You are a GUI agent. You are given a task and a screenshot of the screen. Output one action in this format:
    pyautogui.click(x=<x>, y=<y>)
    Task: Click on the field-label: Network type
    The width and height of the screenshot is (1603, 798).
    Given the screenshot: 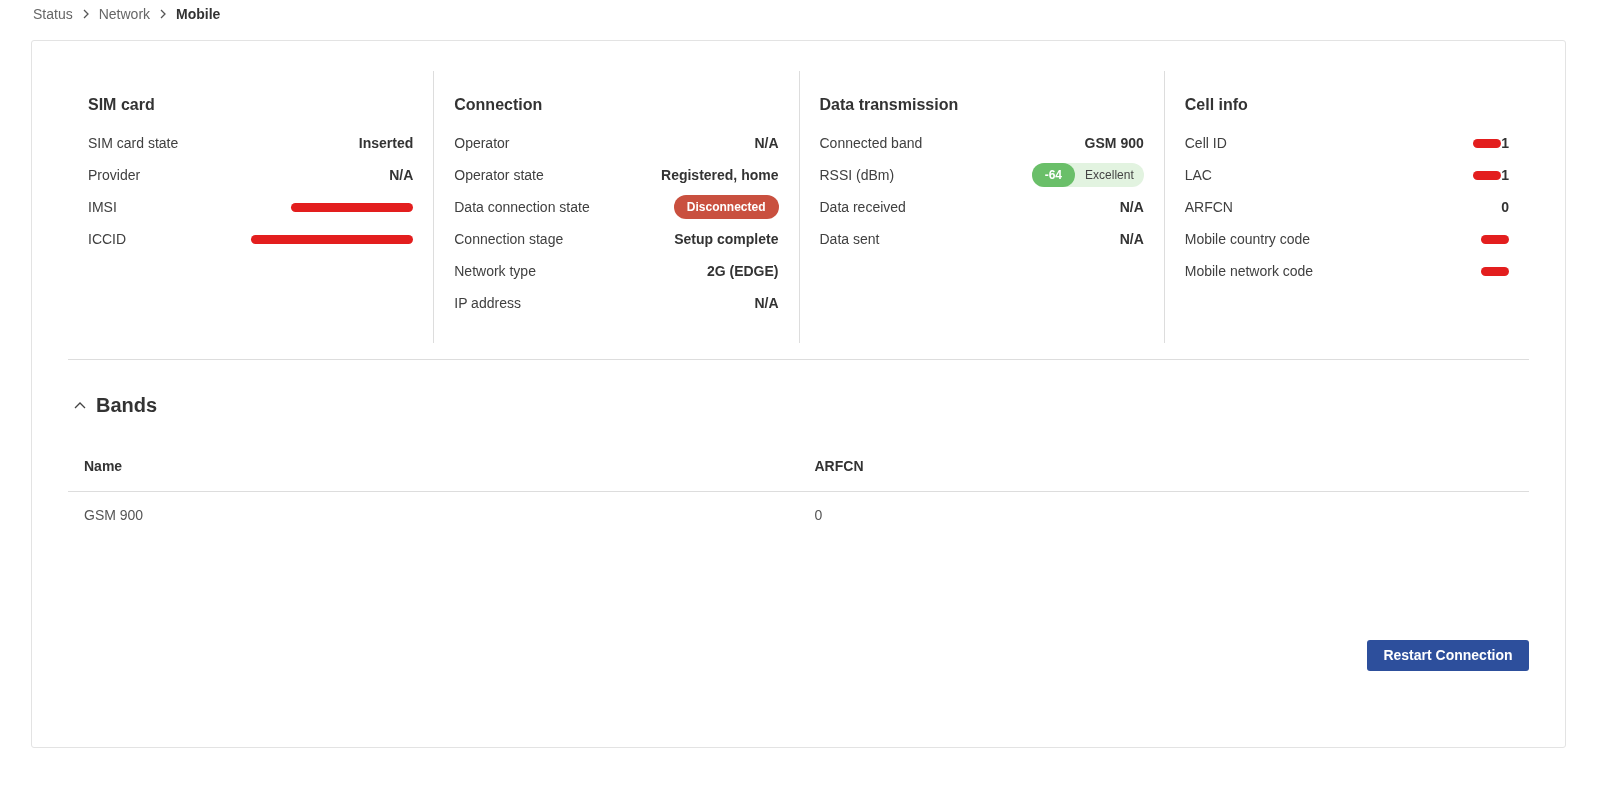 What is the action you would take?
    pyautogui.click(x=495, y=271)
    